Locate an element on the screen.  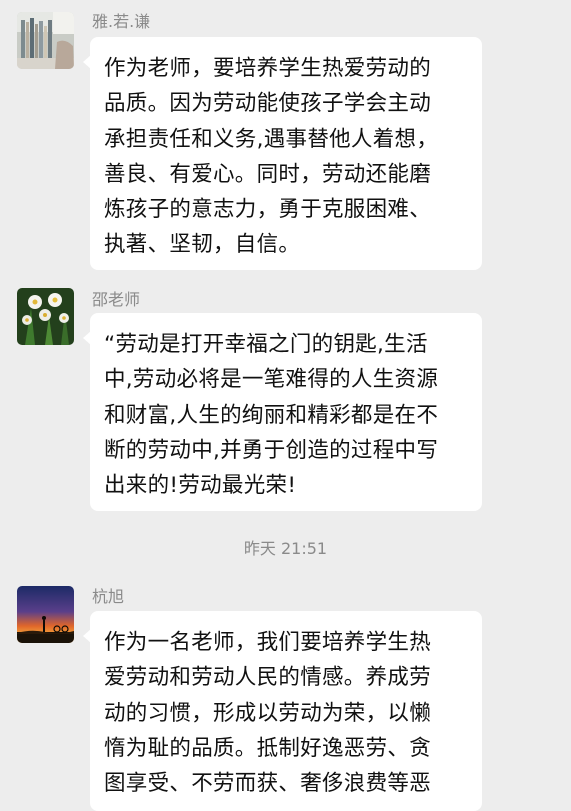
sunset-silhouette-avatar-icon is located at coordinates (45, 614).